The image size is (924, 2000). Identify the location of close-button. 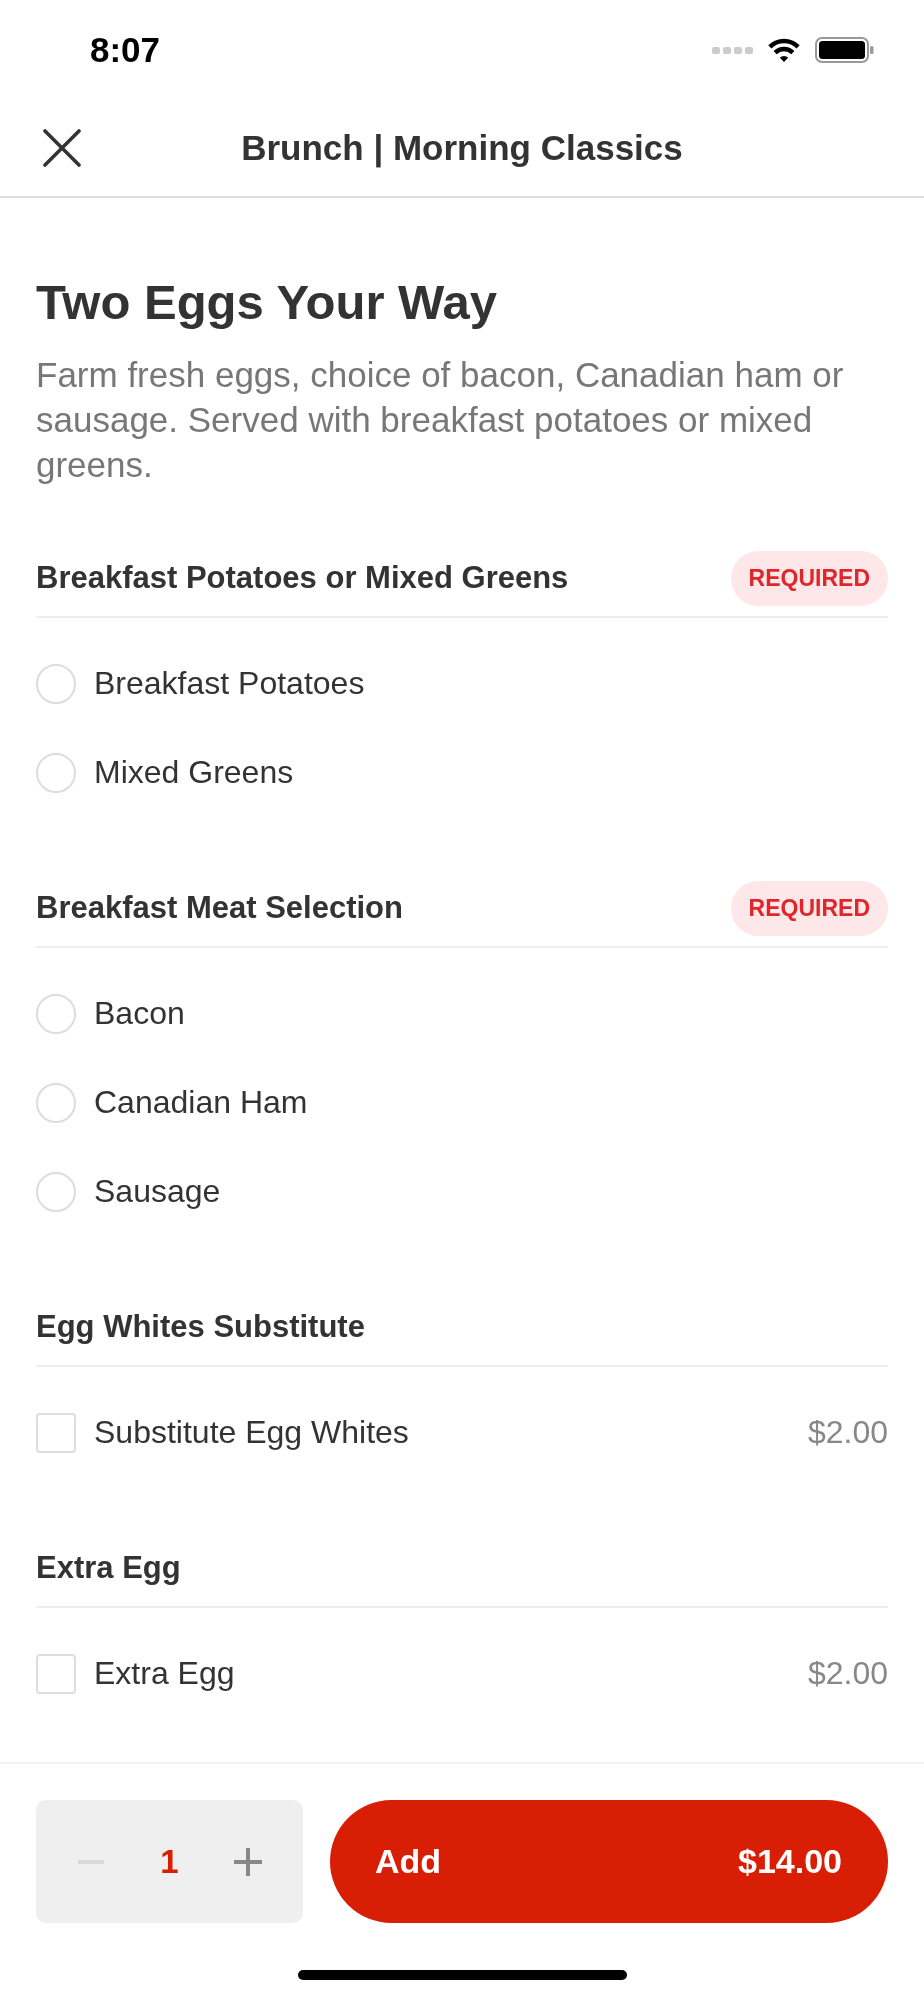
(62, 148).